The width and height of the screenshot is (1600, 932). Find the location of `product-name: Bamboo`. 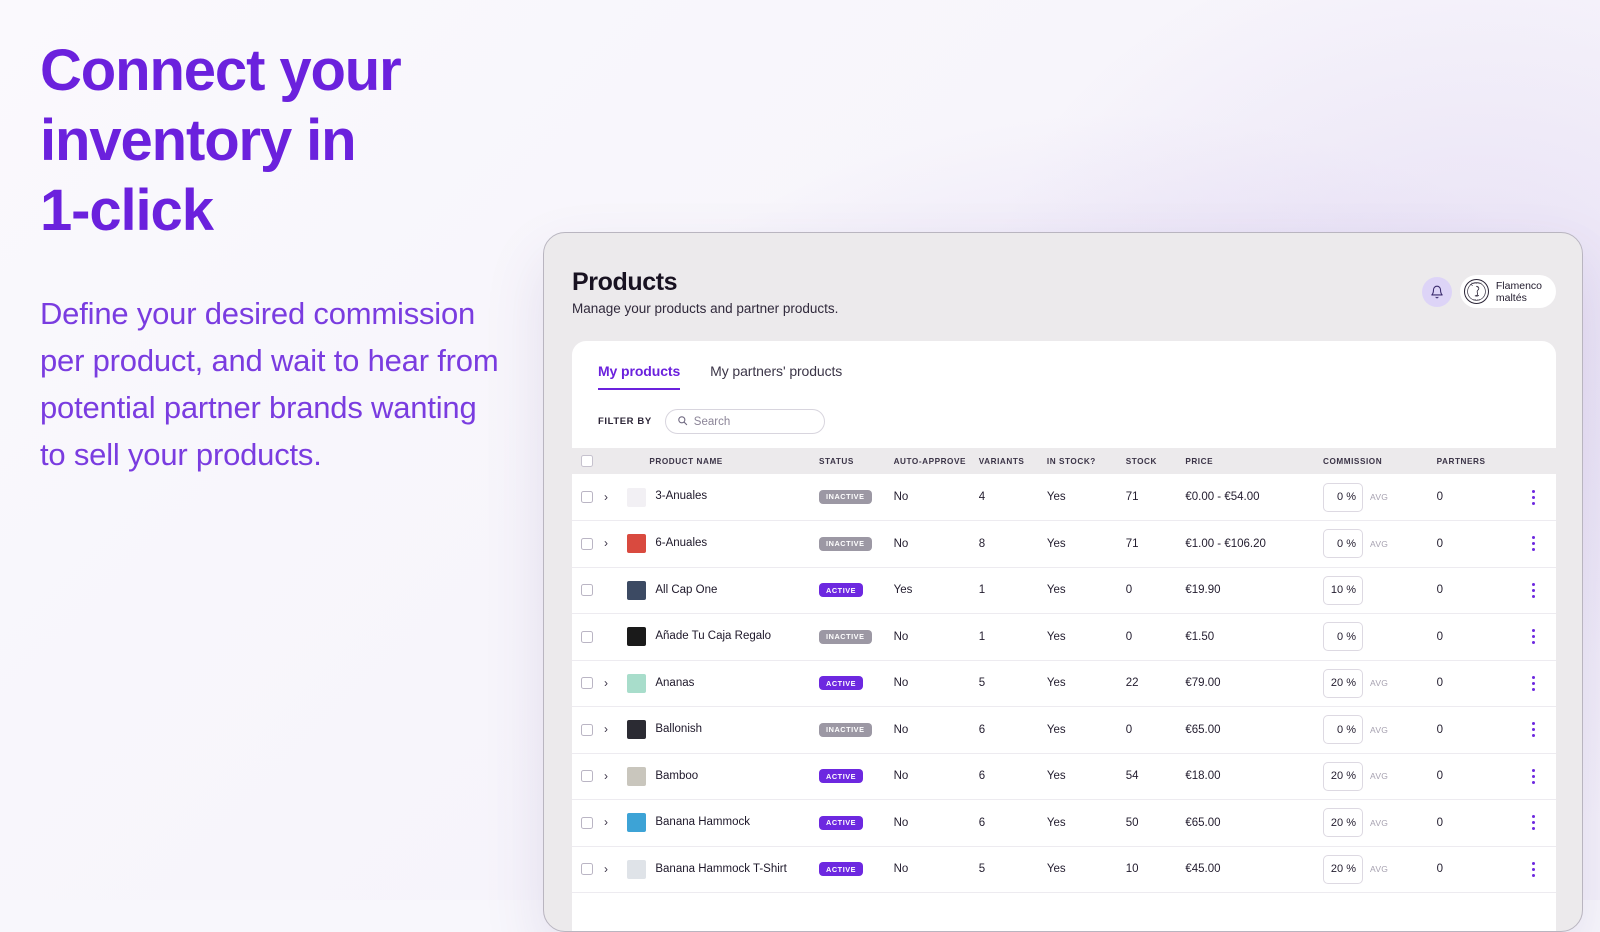

product-name: Bamboo is located at coordinates (677, 775).